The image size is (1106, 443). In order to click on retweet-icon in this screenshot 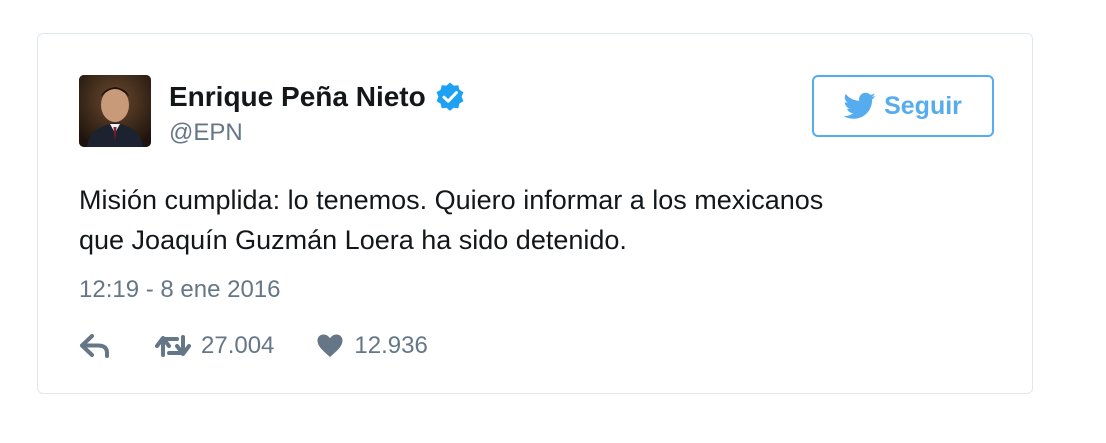, I will do `click(173, 346)`.